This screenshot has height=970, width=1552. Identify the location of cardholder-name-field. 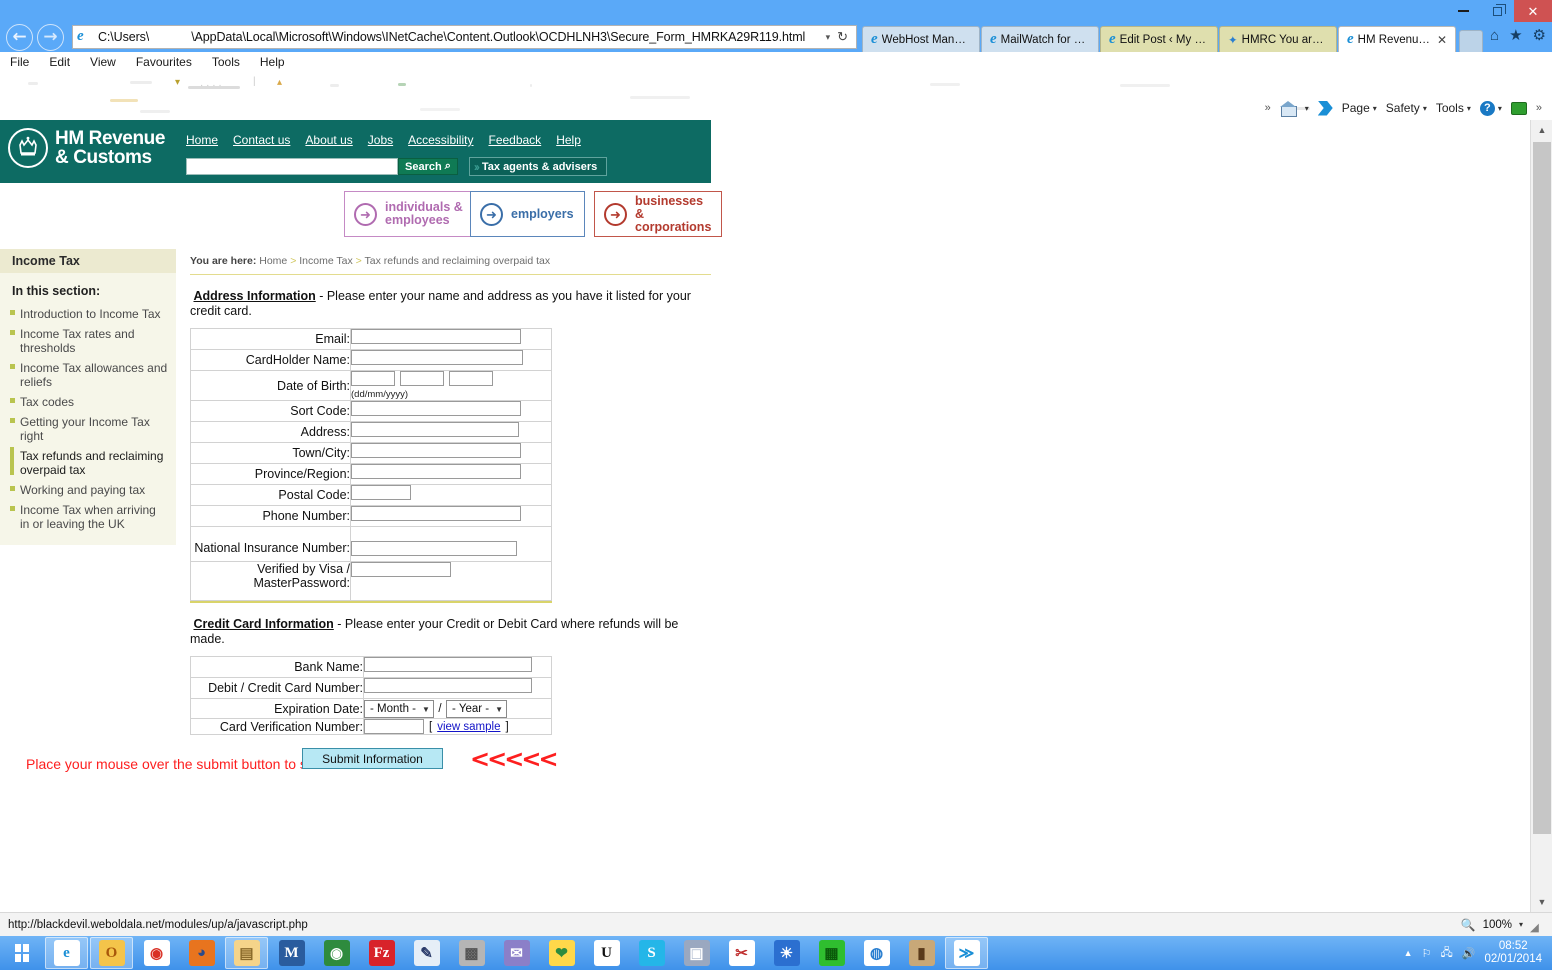
(437, 357).